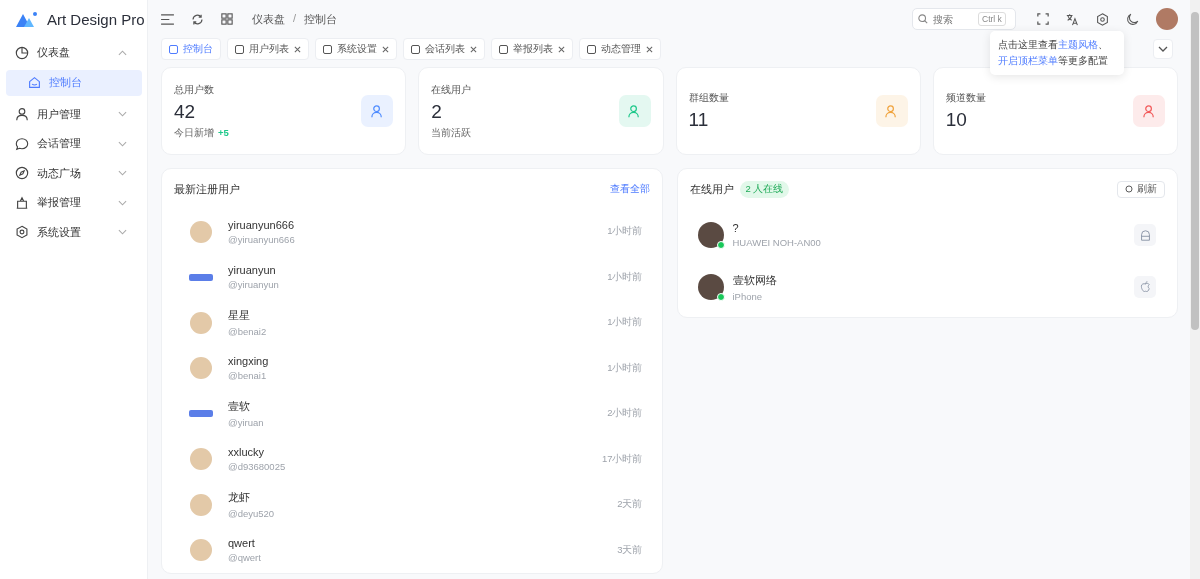 This screenshot has height=579, width=1200. I want to click on settings-link: 开启顶栏菜单, so click(1028, 60).